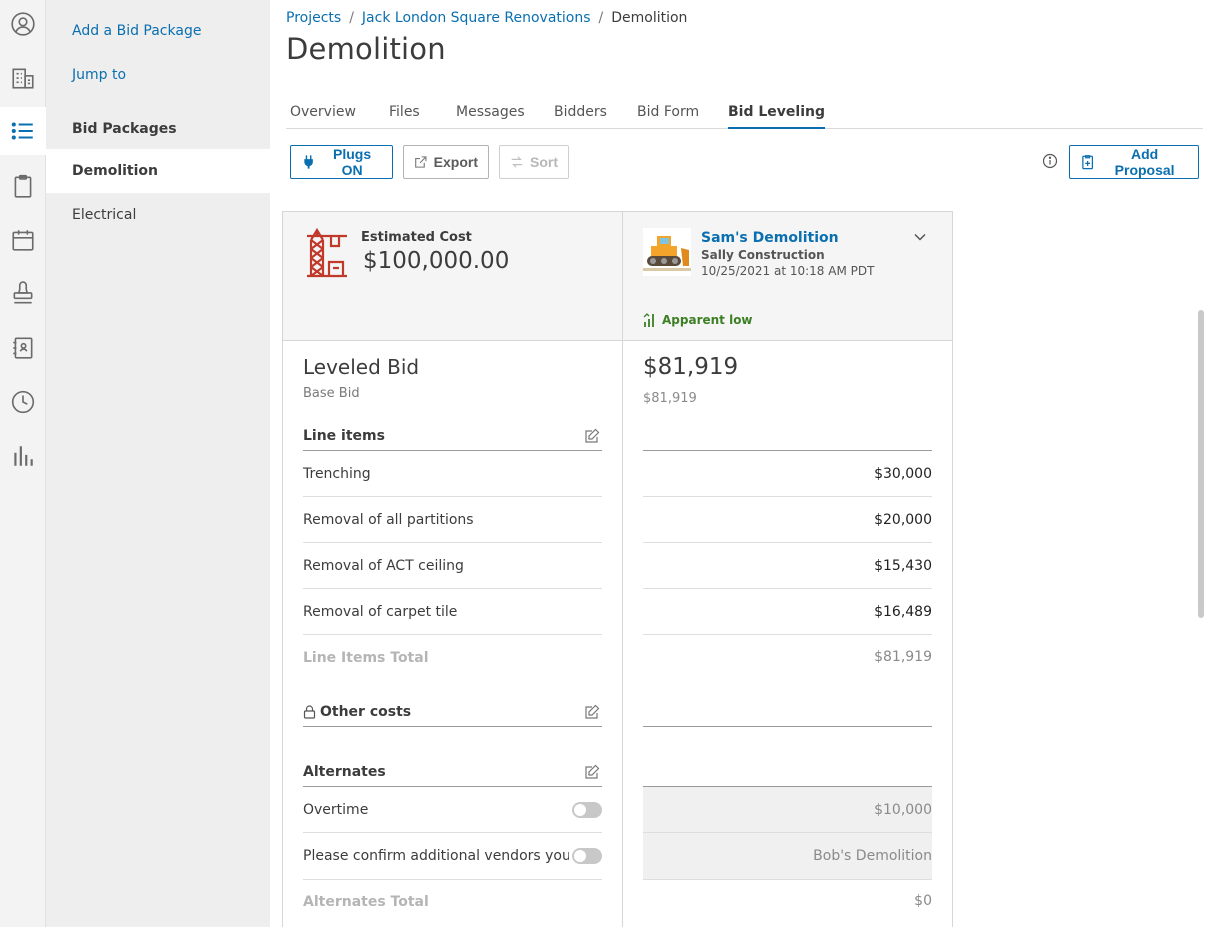 The height and width of the screenshot is (927, 1213). I want to click on apparent-low-label: Apparent low, so click(707, 320).